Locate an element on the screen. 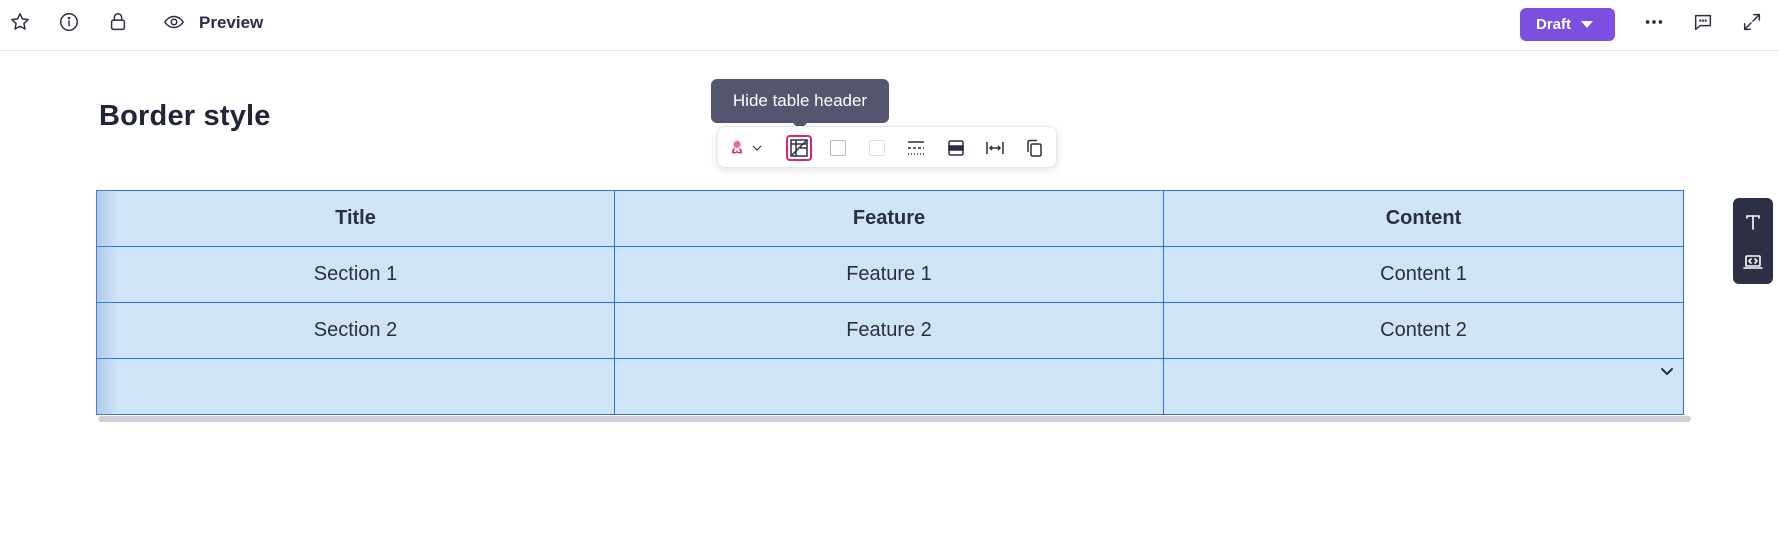  side-toolbar is located at coordinates (1753, 241).